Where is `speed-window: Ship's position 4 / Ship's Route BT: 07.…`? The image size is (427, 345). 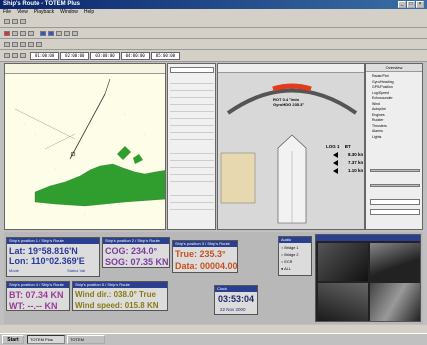
speed-window: Ship's position 4 / Ship's Route BT: 07.… is located at coordinates (38, 296).